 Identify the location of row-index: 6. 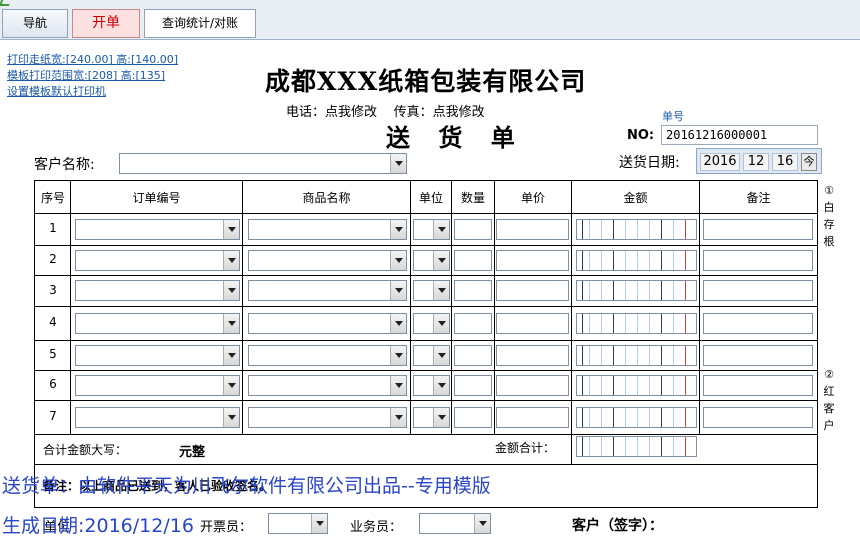
(53, 384).